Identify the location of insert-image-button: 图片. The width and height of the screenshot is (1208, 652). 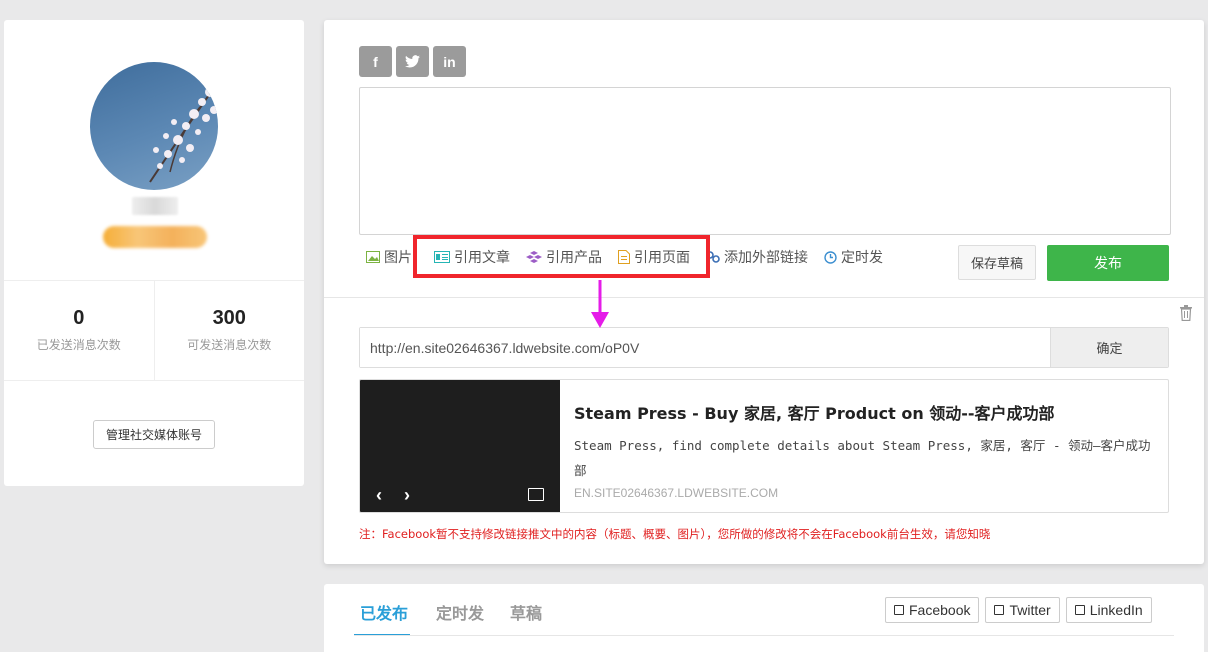
(389, 257).